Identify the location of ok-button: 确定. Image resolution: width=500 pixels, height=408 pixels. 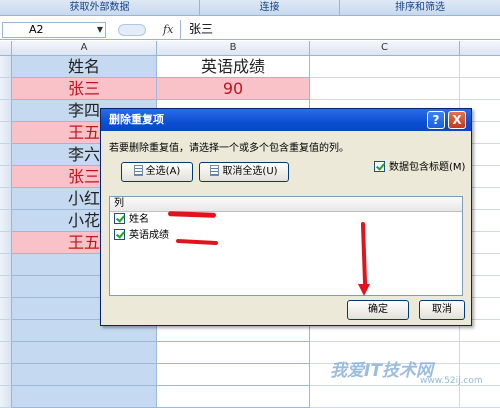
(378, 310).